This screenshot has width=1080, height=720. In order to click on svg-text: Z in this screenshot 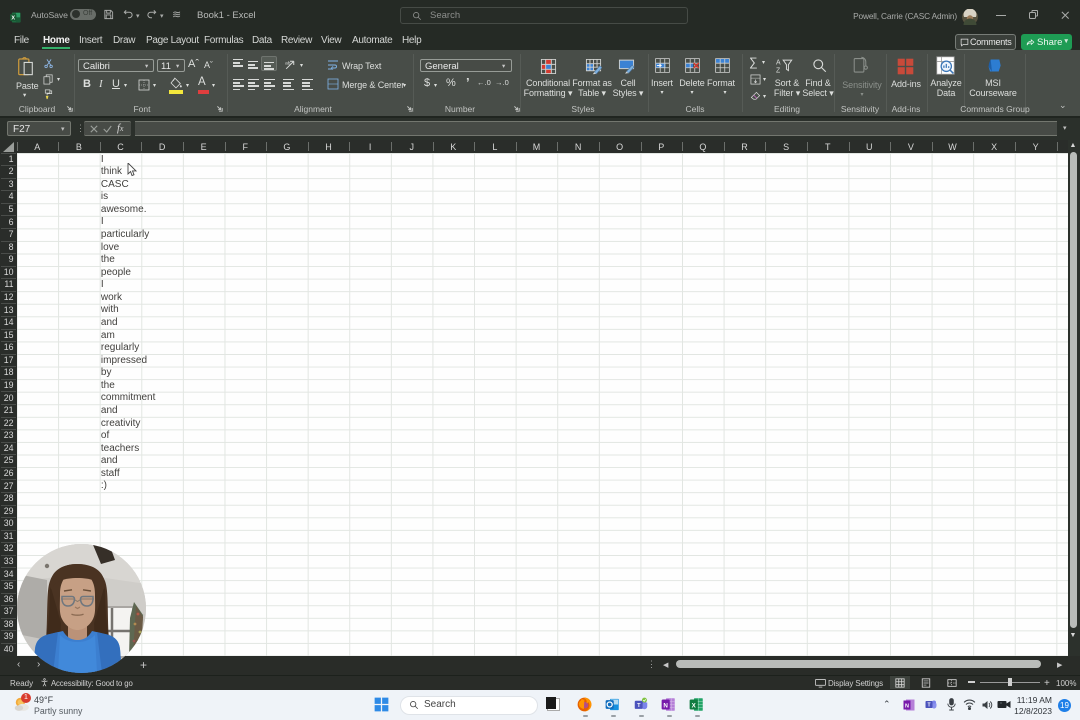, I will do `click(778, 71)`.